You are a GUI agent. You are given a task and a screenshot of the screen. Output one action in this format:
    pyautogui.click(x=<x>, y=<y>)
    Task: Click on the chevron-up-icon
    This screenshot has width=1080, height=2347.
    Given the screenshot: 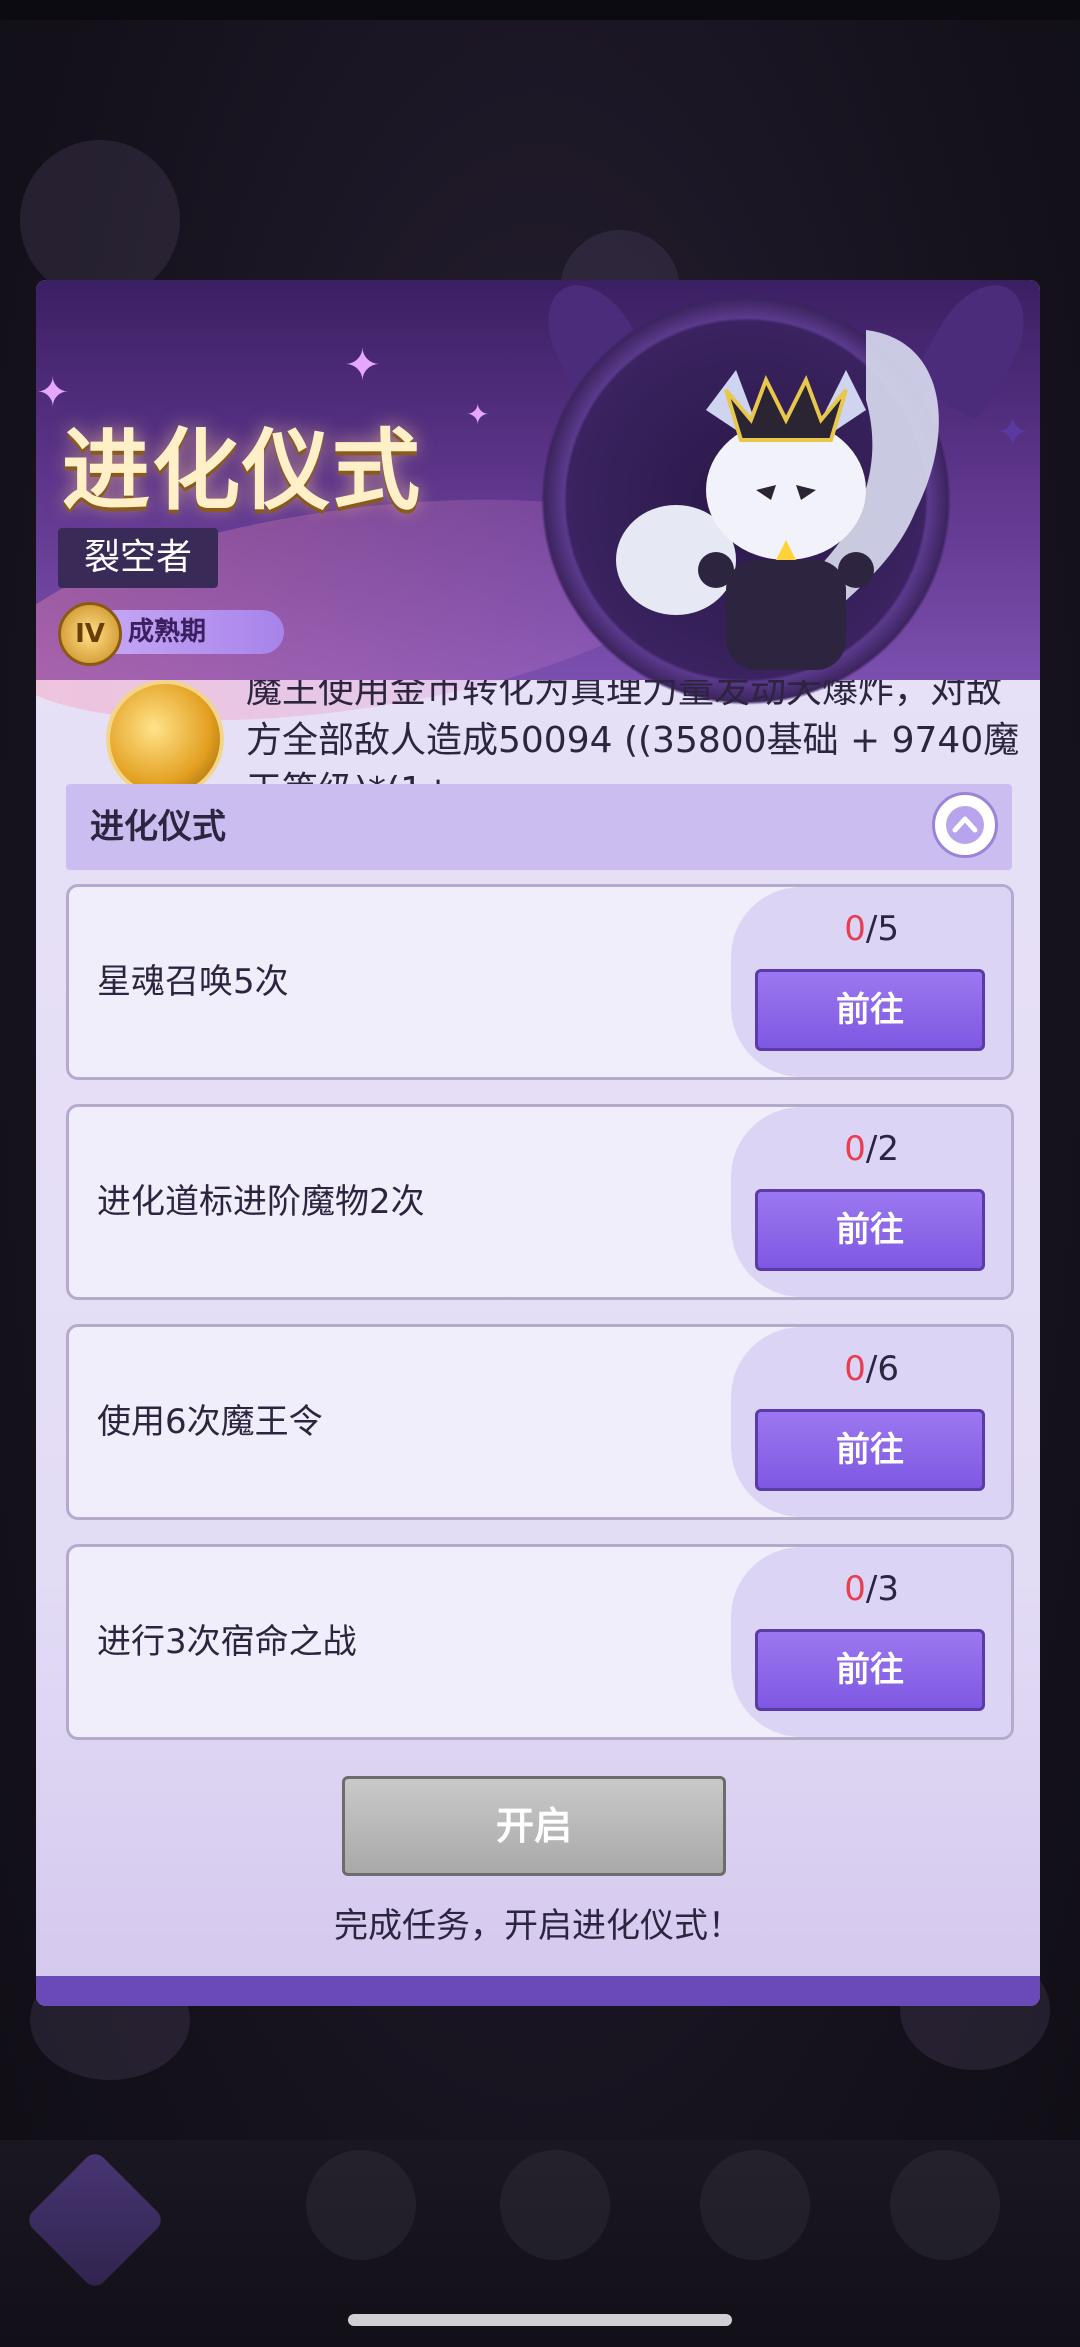 What is the action you would take?
    pyautogui.click(x=965, y=825)
    